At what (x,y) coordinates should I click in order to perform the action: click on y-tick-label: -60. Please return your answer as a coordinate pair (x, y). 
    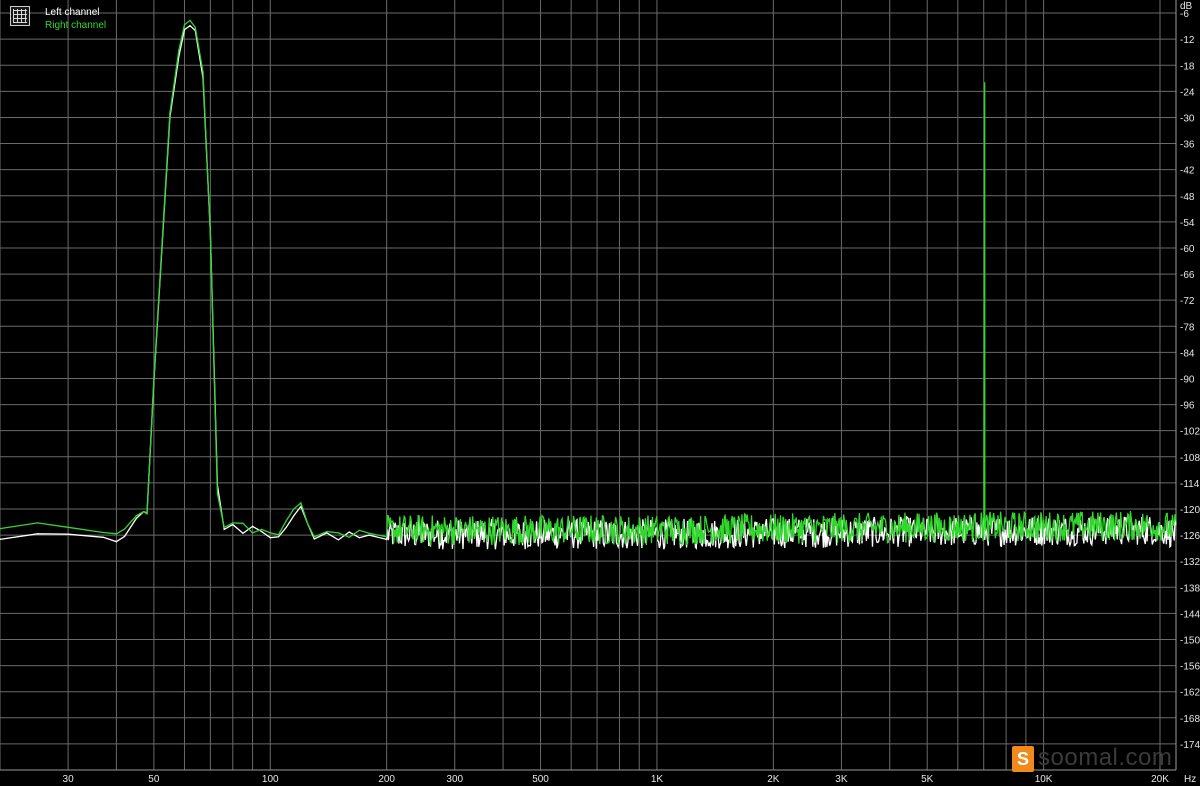
    Looking at the image, I should click on (1187, 249).